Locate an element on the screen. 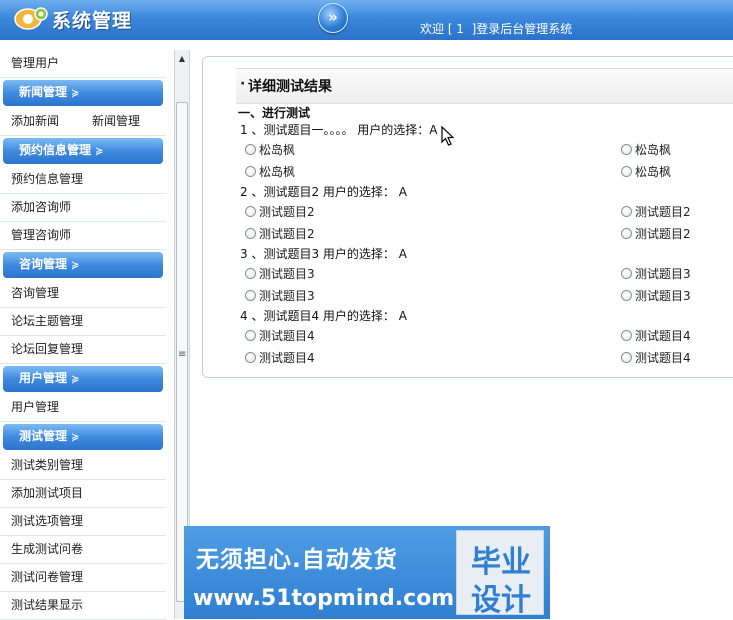 The width and height of the screenshot is (733, 620). menu-group-title: 用户管理 is located at coordinates (43, 378).